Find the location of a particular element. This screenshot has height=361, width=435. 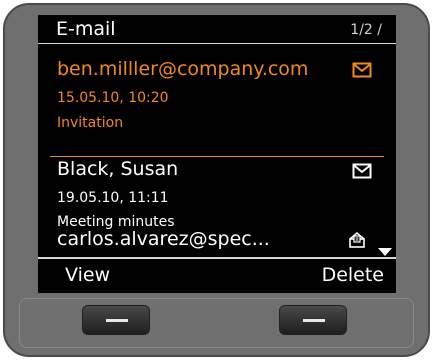

email-sender: ben.milller@company.com is located at coordinates (183, 69).